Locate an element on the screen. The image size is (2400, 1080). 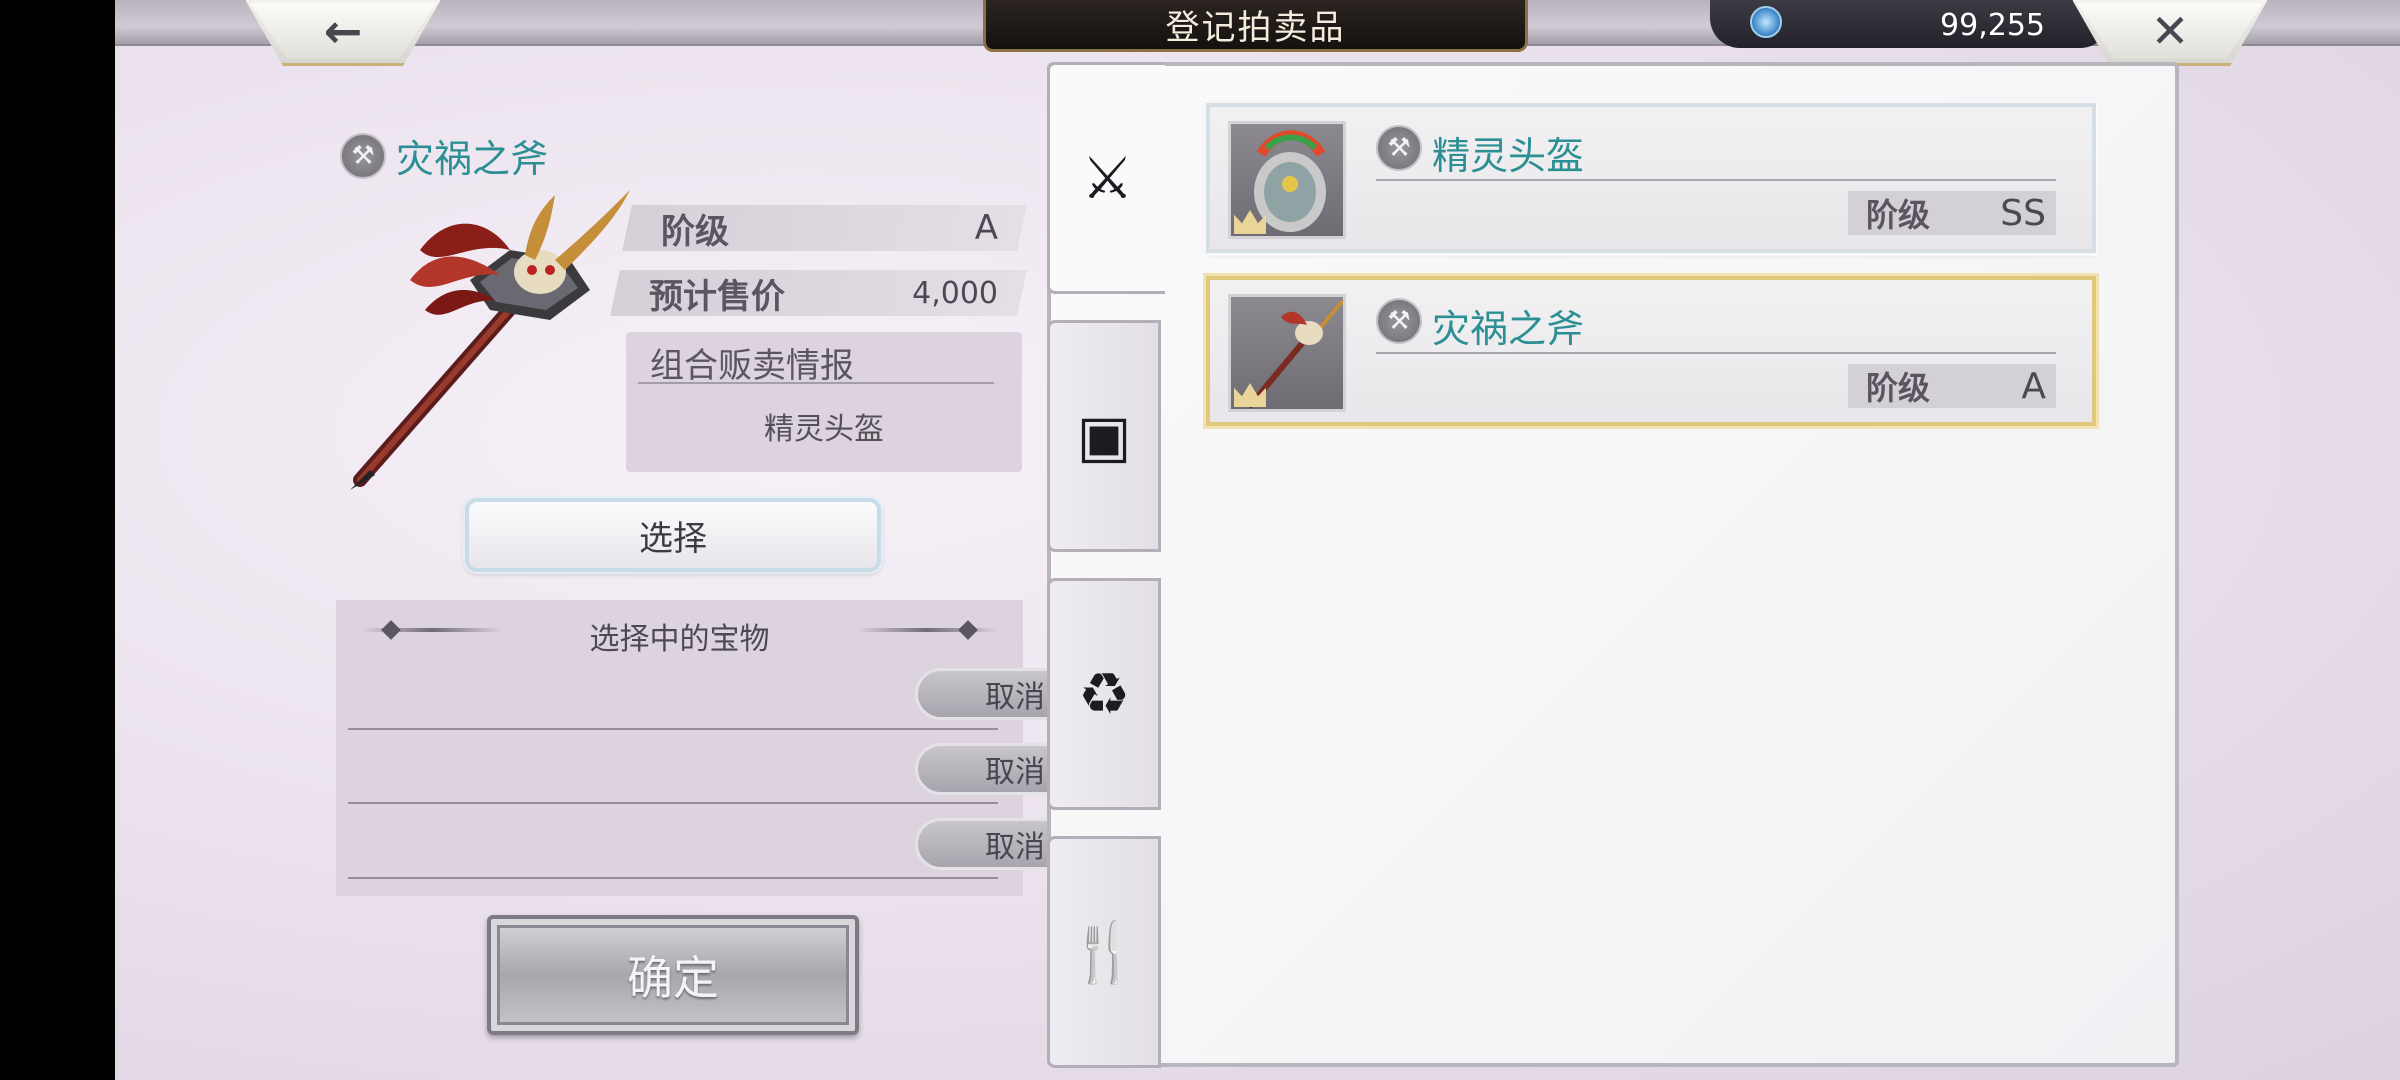
tab-weapon: ⚔ is located at coordinates (1106, 178).